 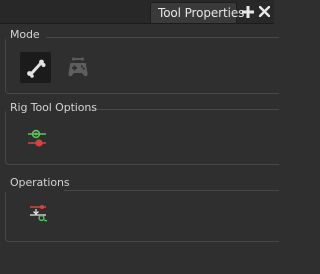 I want to click on add-tab-button, so click(x=248, y=11).